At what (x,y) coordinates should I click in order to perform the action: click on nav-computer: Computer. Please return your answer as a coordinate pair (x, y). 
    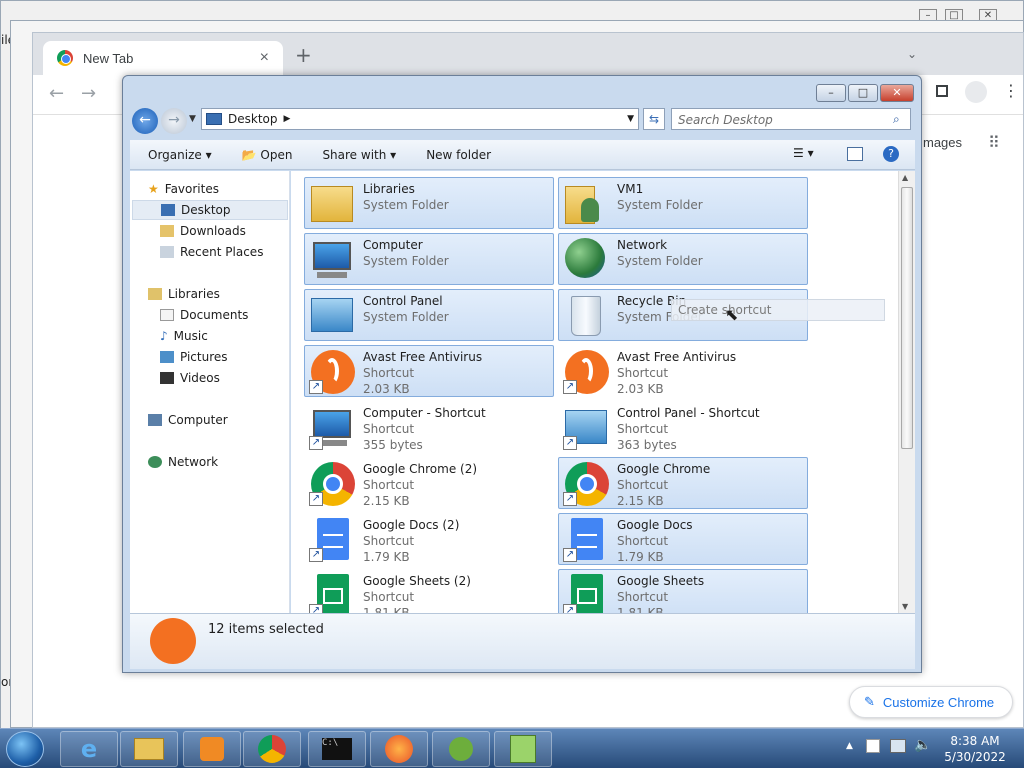
    Looking at the image, I should click on (188, 420).